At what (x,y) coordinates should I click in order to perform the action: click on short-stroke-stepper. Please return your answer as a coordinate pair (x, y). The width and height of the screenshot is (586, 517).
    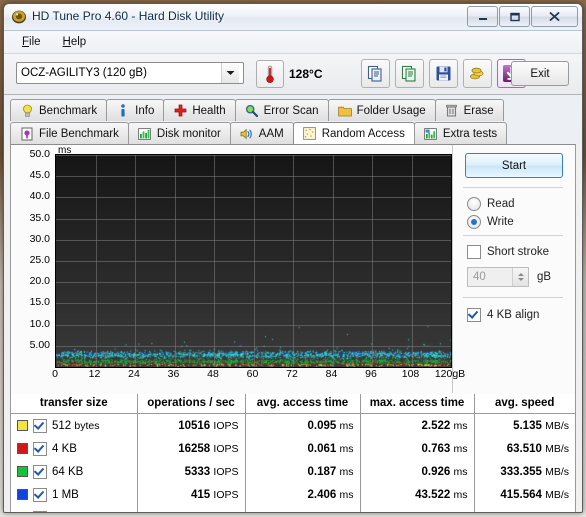
    Looking at the image, I should click on (520, 277).